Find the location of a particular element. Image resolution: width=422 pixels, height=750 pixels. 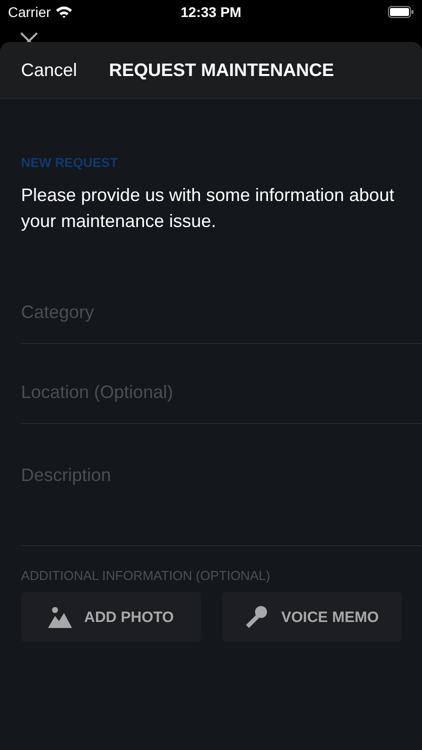

cancel-button: Cancel is located at coordinates (49, 70).